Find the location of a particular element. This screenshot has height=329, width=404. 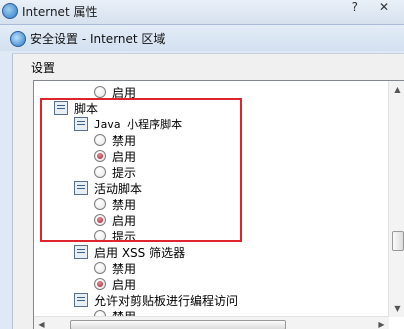

parent-window-title: Internet 属性 is located at coordinates (60, 12).